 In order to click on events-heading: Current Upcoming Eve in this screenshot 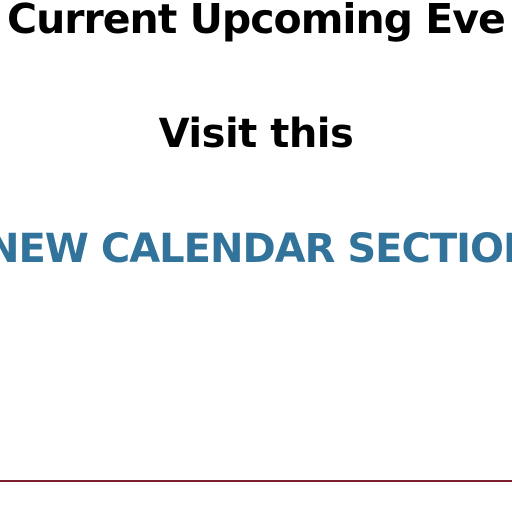, I will do `click(256, 21)`.